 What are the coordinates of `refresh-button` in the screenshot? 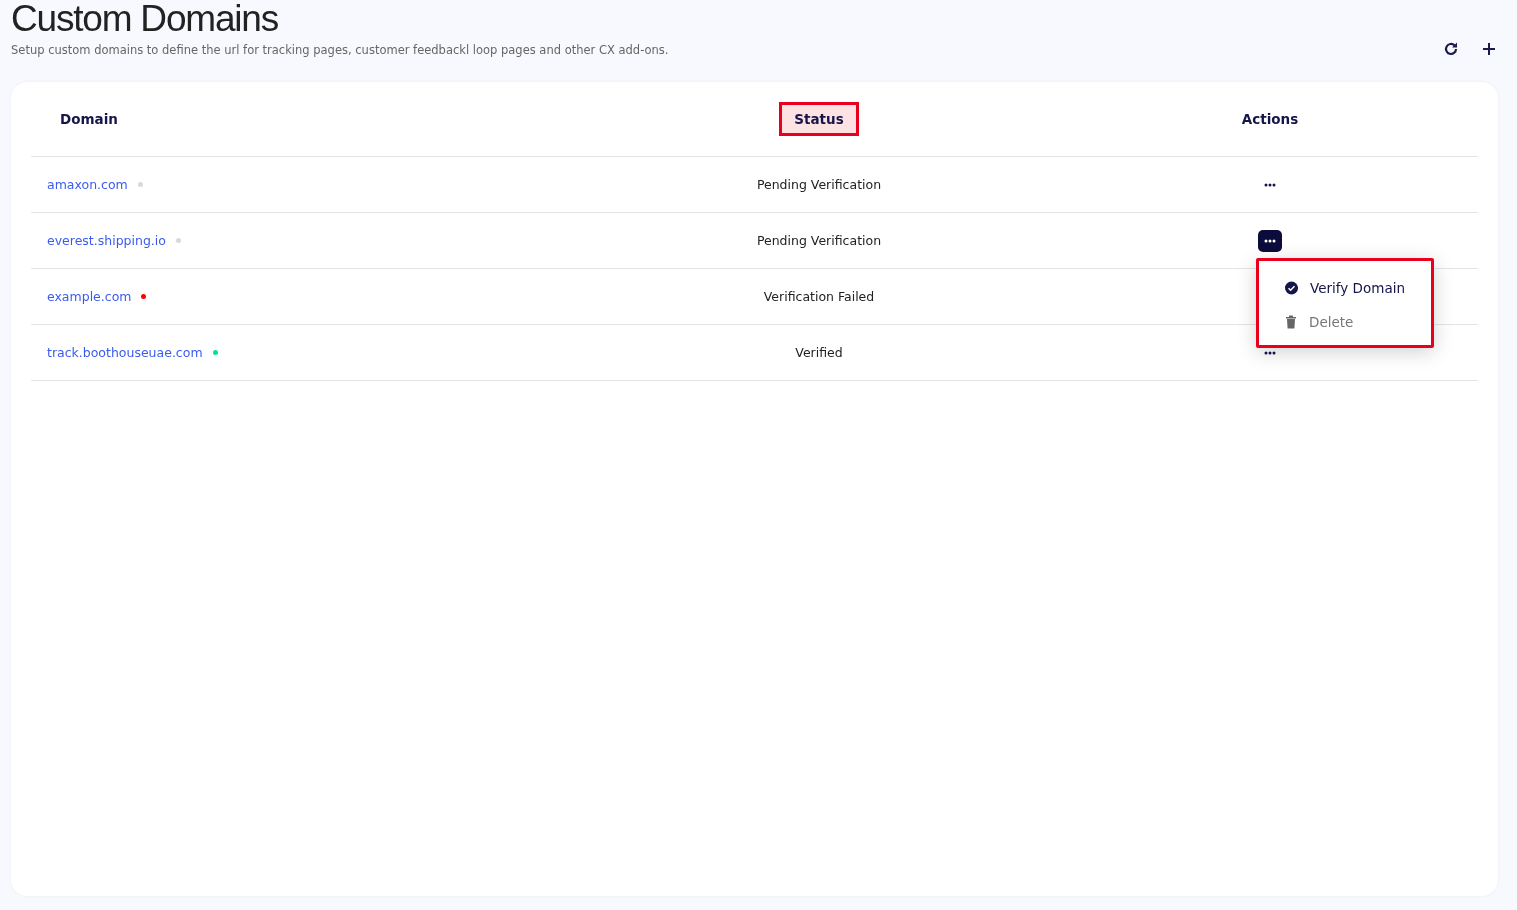 It's located at (1451, 49).